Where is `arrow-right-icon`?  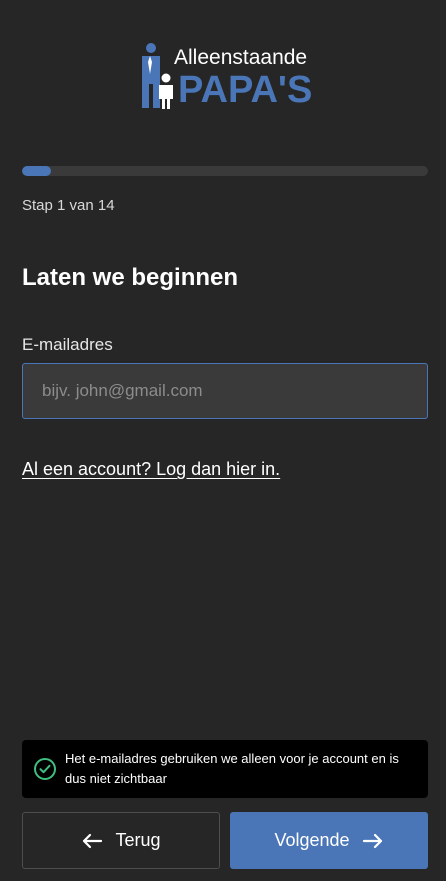
arrow-right-icon is located at coordinates (372, 840).